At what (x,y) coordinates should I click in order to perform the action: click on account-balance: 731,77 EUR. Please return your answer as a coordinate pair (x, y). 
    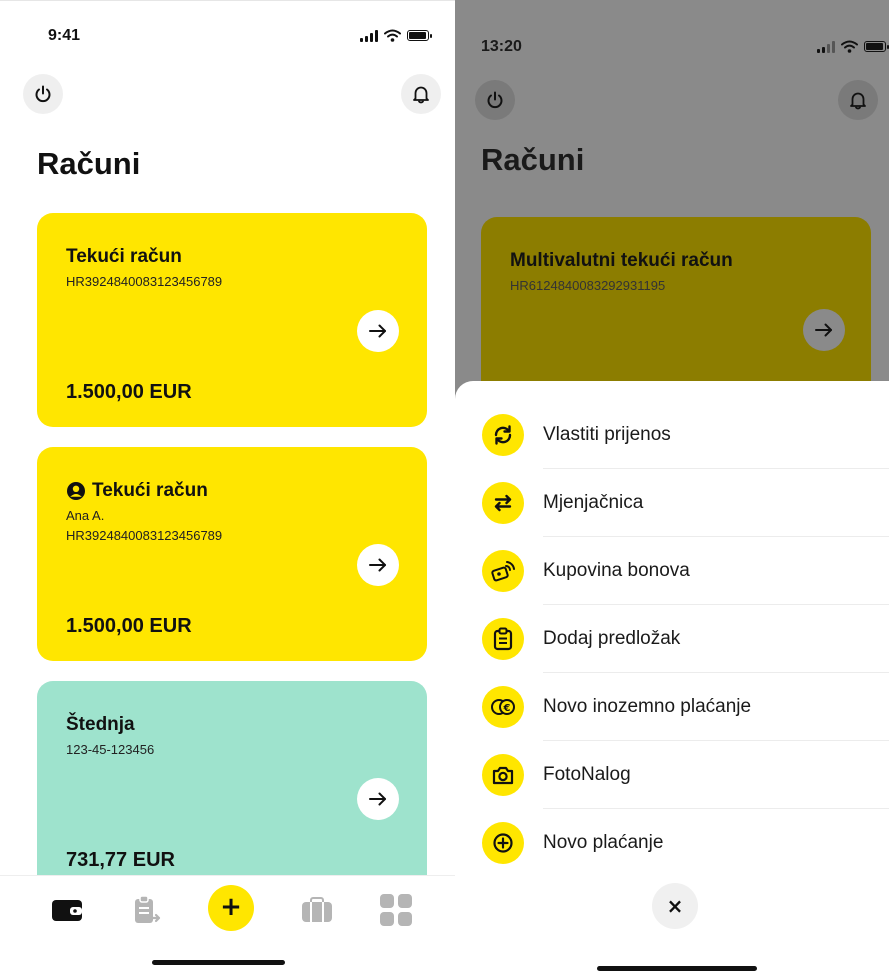
    Looking at the image, I should click on (120, 860).